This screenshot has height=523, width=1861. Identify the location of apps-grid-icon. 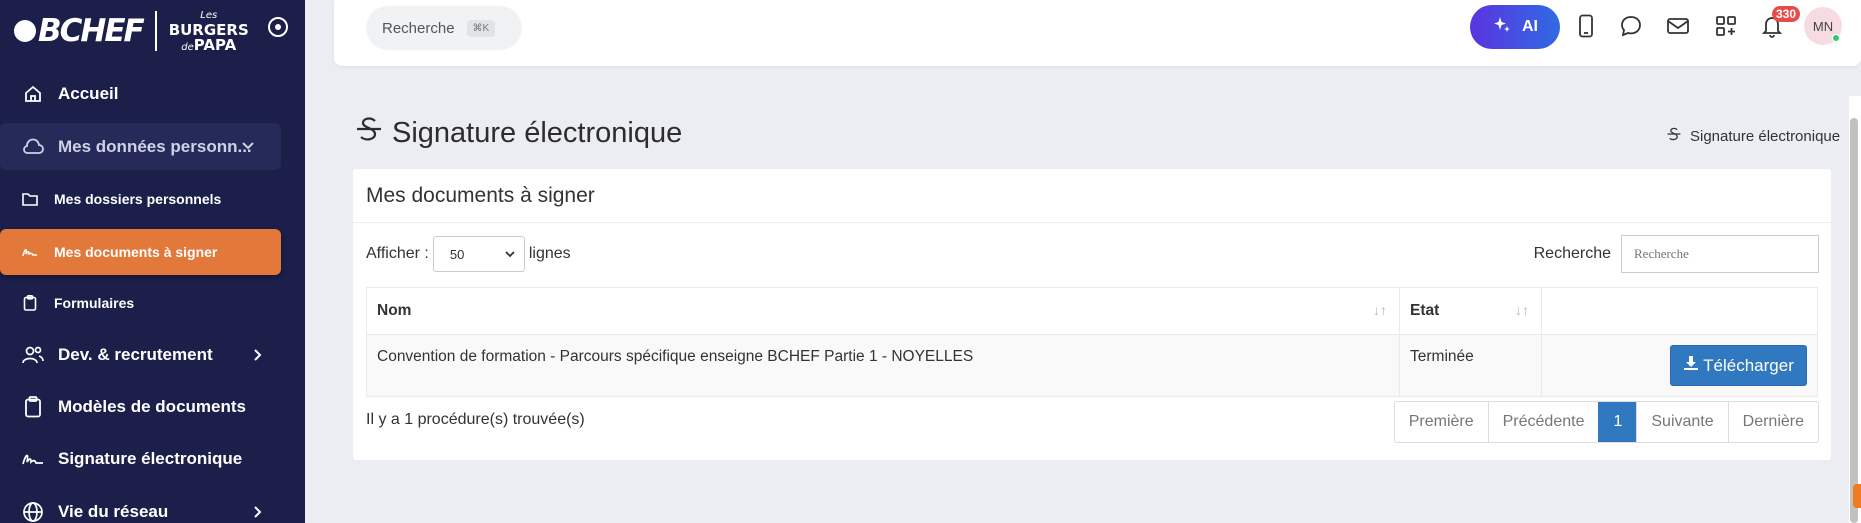
(1726, 26).